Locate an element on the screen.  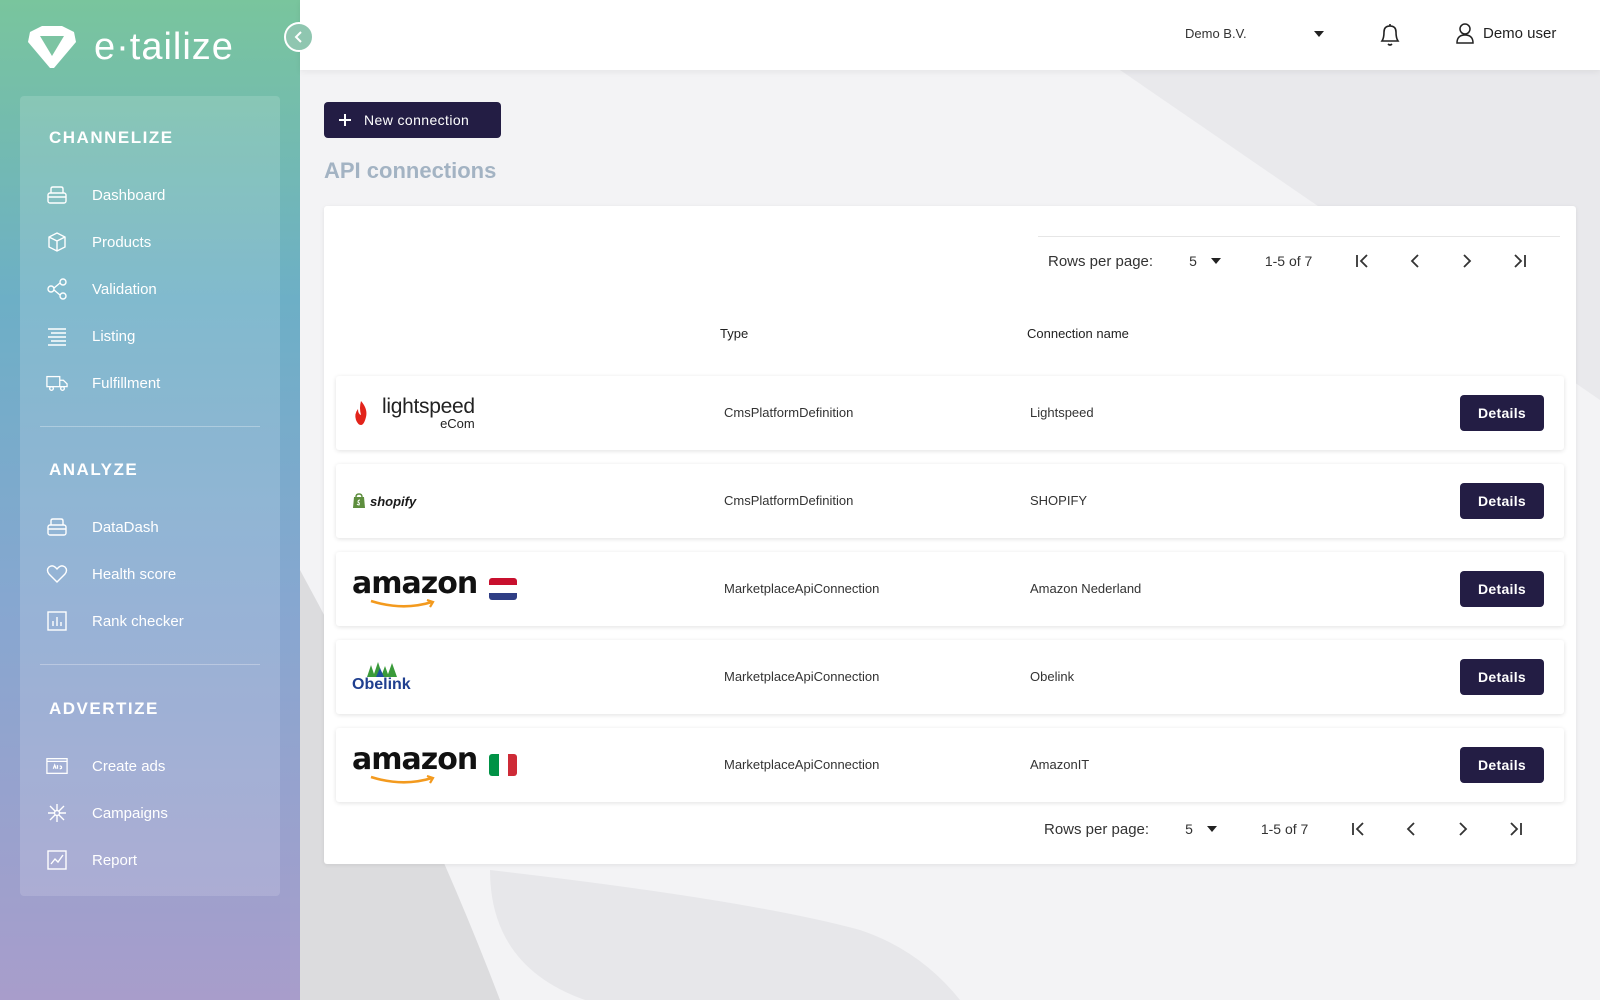
obelink-wordmark: Obelink is located at coordinates (381, 684).